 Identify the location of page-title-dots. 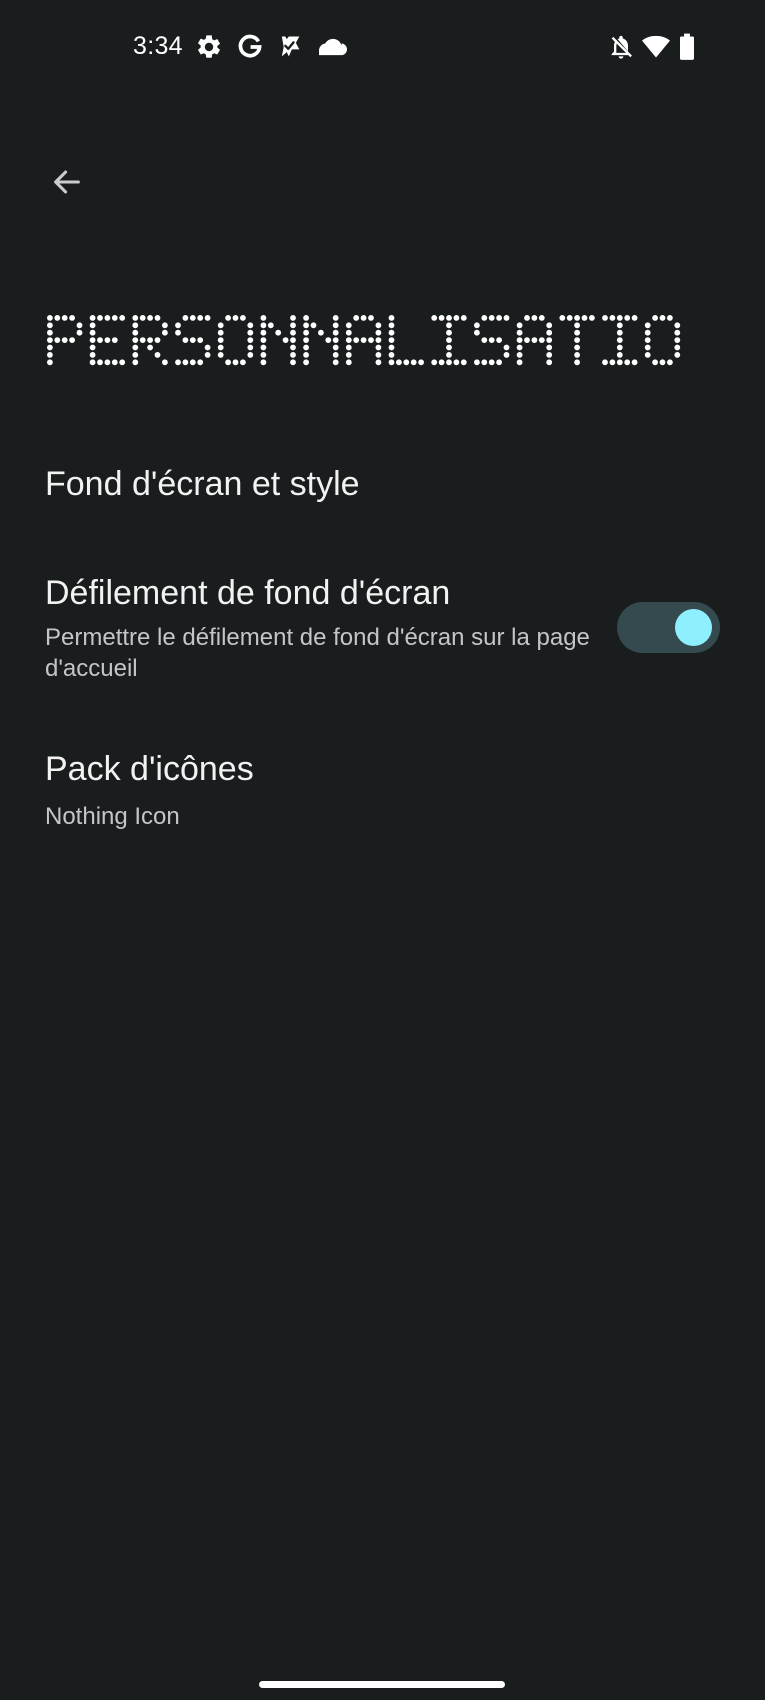
(364, 340).